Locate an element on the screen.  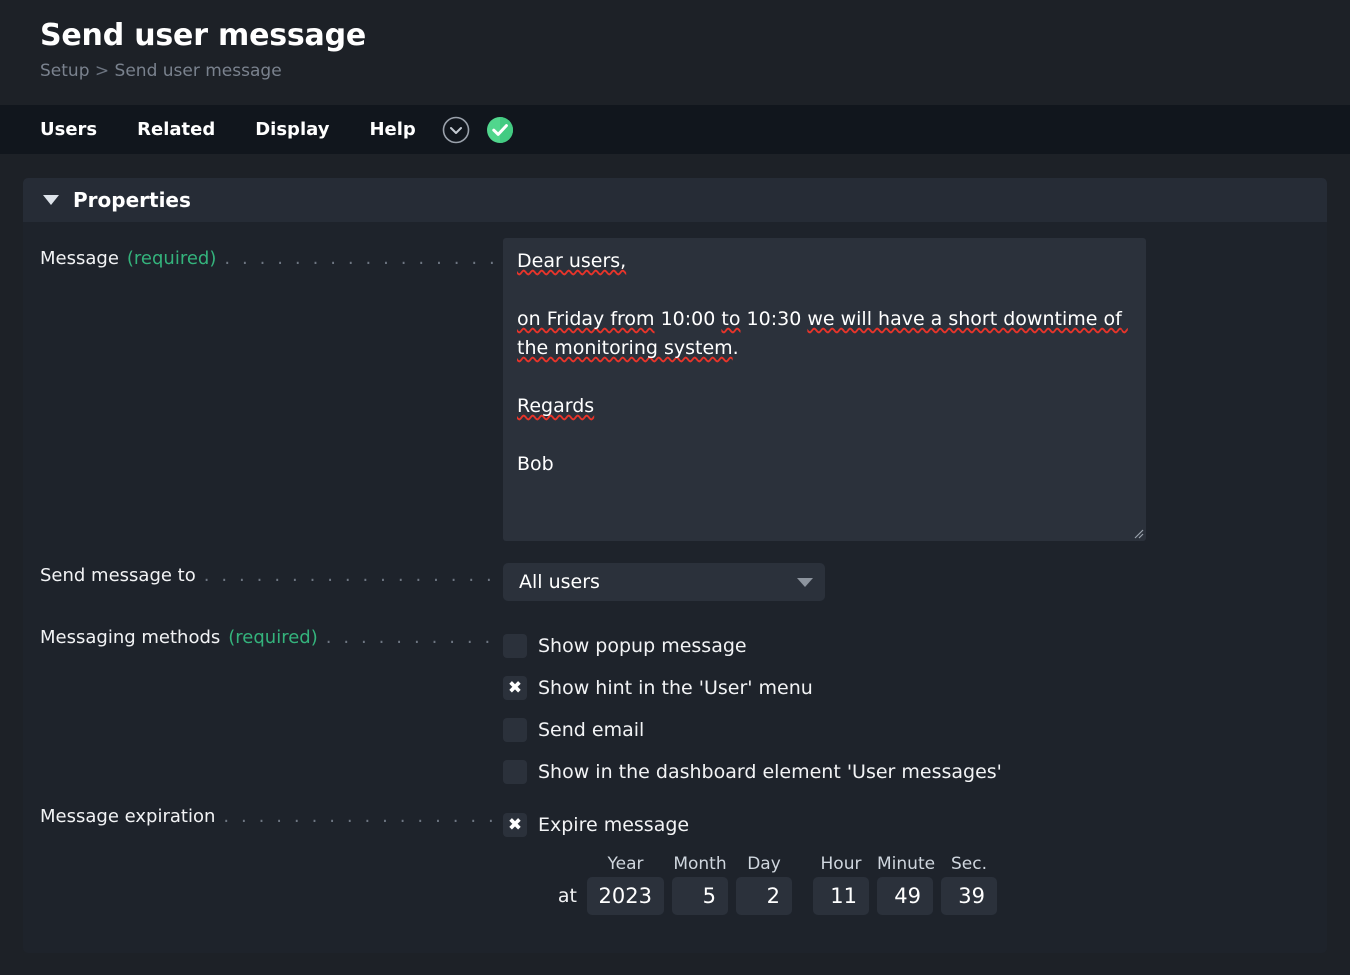
input-hour: 11 is located at coordinates (841, 896).